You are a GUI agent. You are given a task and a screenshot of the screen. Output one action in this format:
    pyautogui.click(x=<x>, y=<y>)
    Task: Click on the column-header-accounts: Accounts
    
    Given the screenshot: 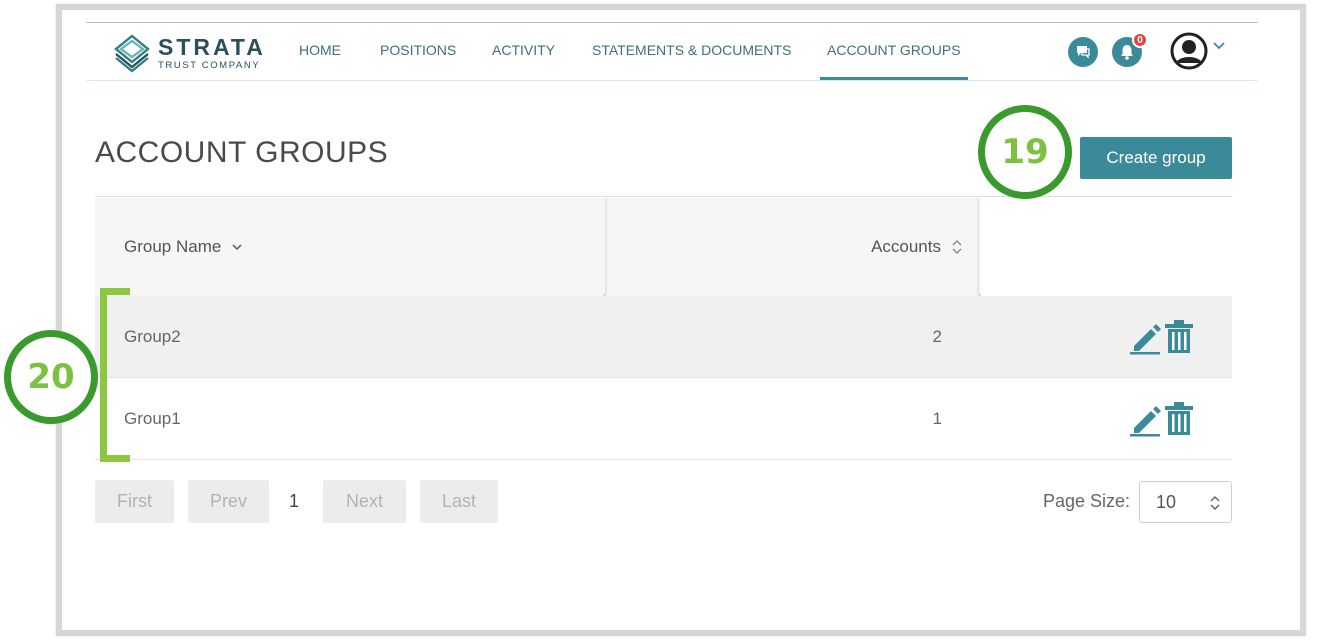 What is the action you would take?
    pyautogui.click(x=792, y=247)
    